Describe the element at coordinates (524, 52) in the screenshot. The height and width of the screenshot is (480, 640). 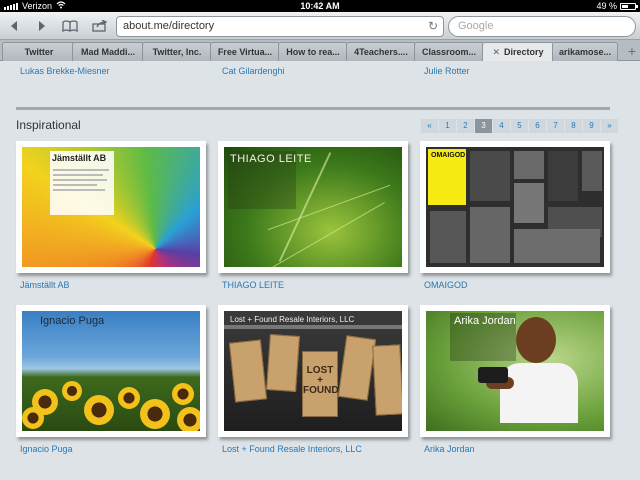
I see `tab-label: Directory` at that location.